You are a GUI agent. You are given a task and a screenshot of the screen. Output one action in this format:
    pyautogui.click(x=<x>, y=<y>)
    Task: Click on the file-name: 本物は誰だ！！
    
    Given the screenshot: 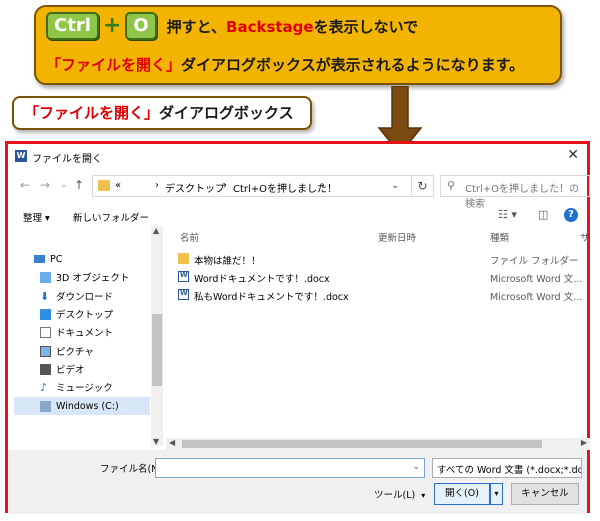 What is the action you would take?
    pyautogui.click(x=227, y=261)
    